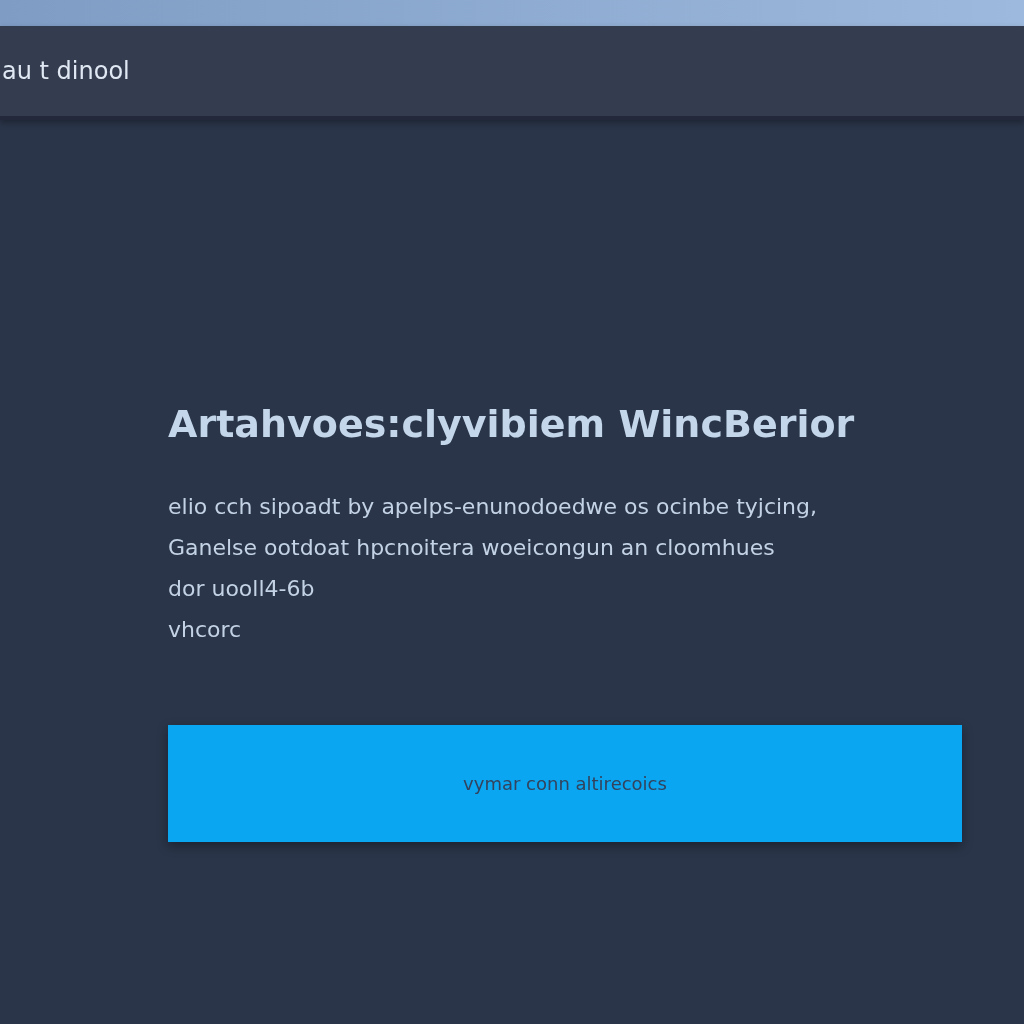 The height and width of the screenshot is (1024, 1024). I want to click on header-title: au t dinool, so click(66, 71).